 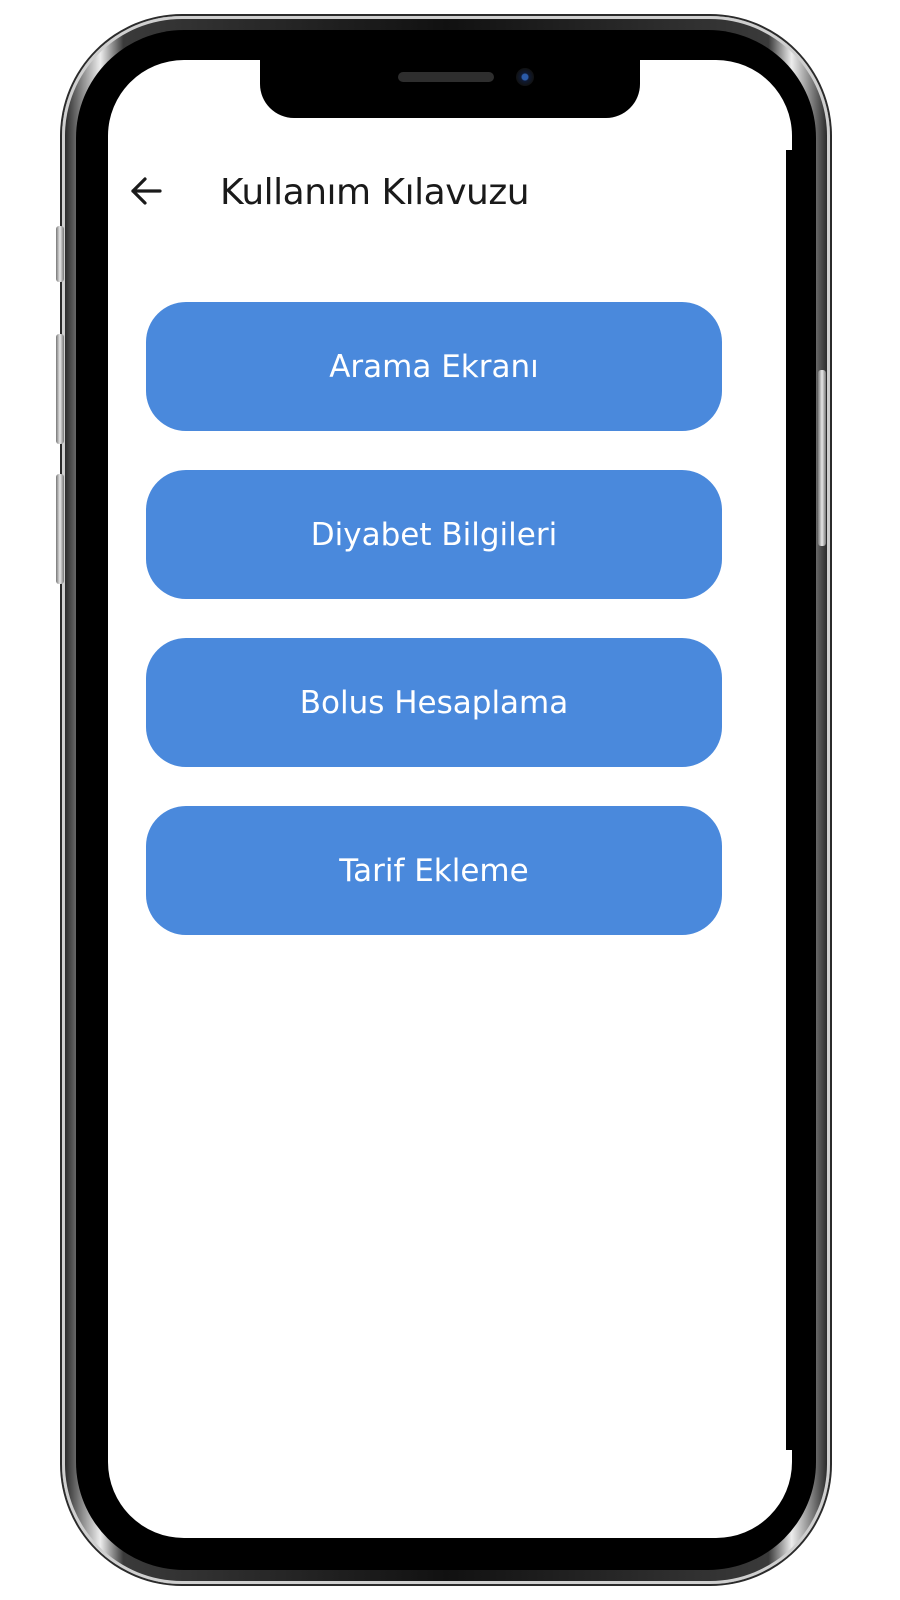 I want to click on bolus-calculation-button: Bolus Hesaplama, so click(x=434, y=702).